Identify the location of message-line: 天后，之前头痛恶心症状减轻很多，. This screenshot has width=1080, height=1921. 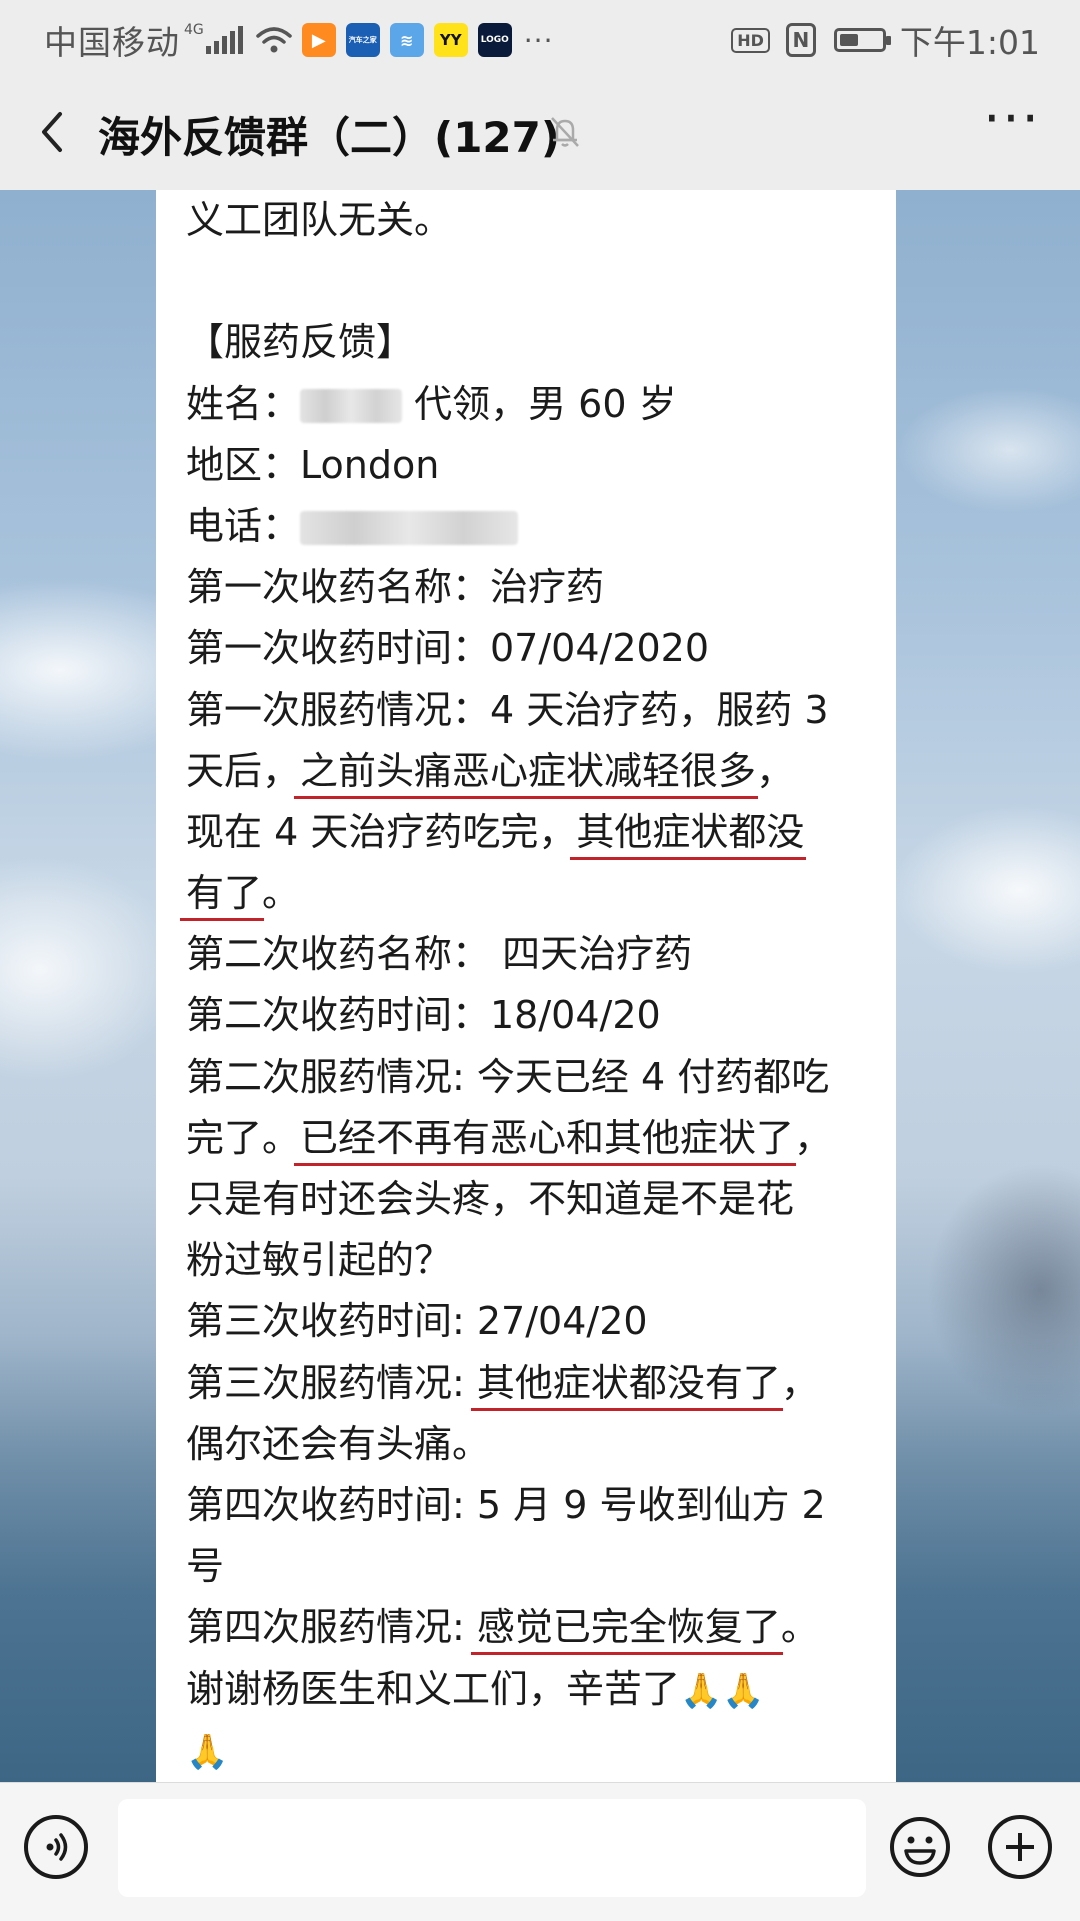
(536, 771).